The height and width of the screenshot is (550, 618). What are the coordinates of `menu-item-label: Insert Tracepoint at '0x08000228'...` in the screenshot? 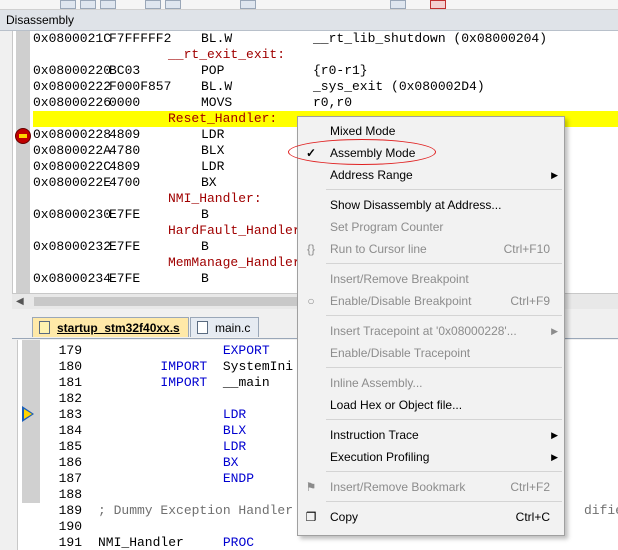 It's located at (423, 331).